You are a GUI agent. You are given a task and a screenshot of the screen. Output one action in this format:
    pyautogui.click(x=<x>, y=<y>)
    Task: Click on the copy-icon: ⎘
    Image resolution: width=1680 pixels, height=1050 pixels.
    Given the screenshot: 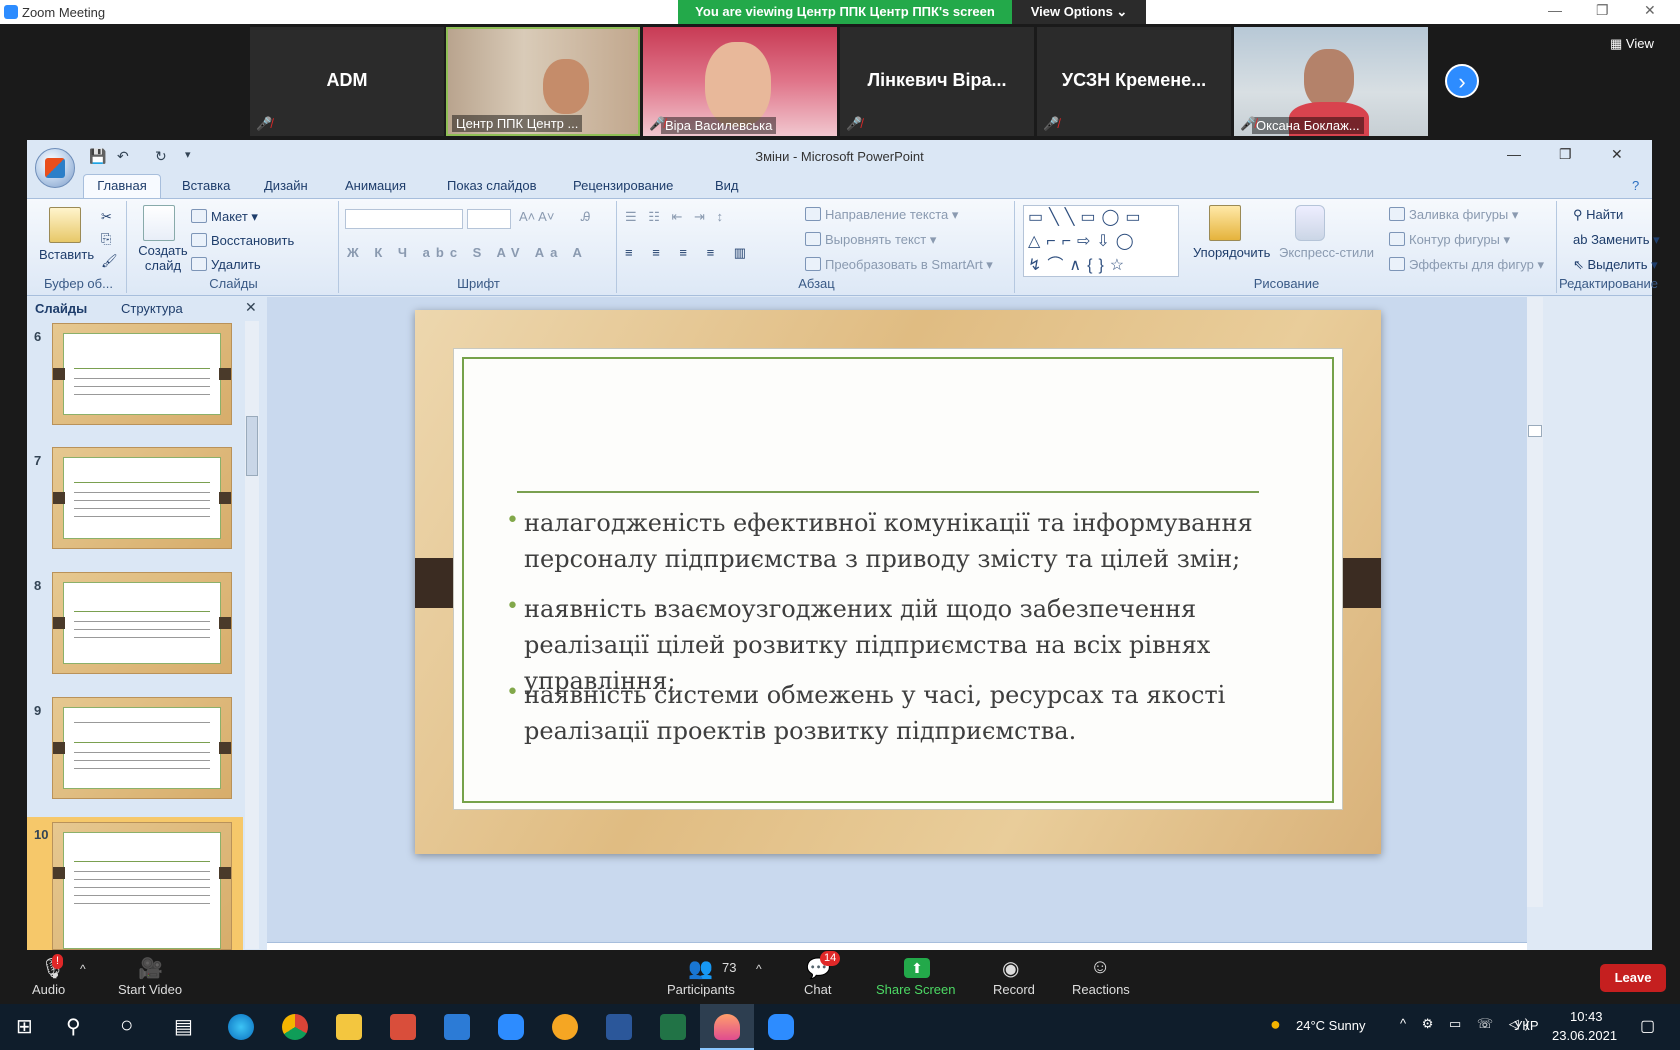 What is the action you would take?
    pyautogui.click(x=106, y=239)
    